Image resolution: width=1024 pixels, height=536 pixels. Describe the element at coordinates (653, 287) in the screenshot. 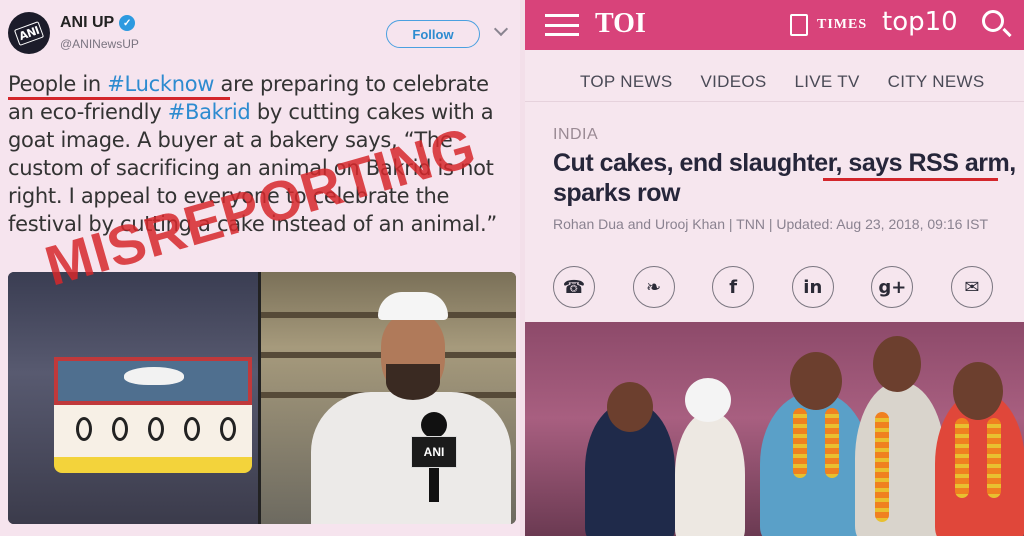

I see `twitter-icon: ❧` at that location.